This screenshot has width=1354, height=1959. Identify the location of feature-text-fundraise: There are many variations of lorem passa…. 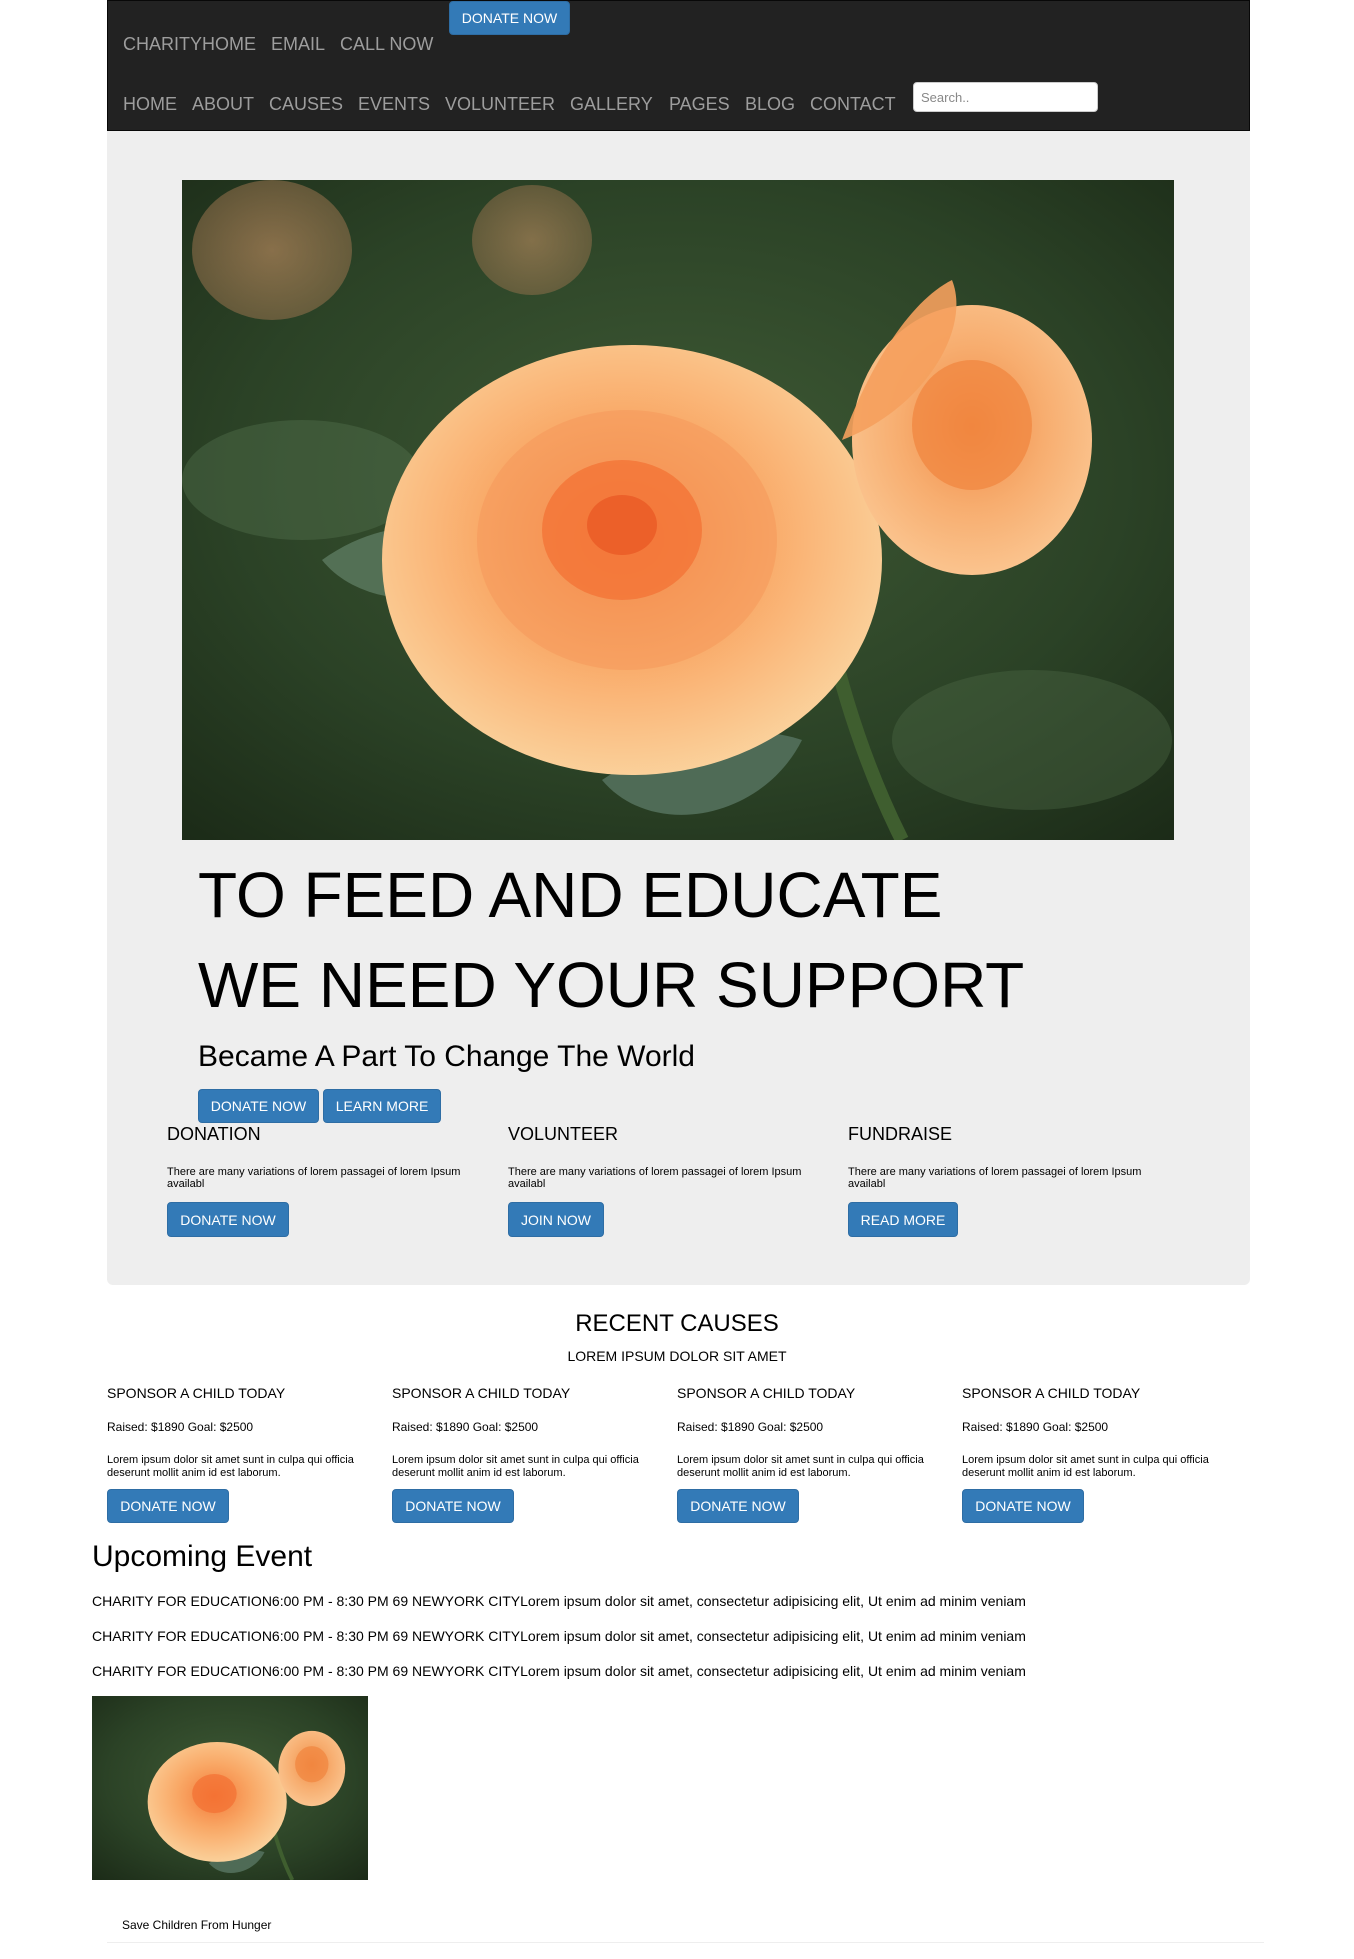
(995, 1178).